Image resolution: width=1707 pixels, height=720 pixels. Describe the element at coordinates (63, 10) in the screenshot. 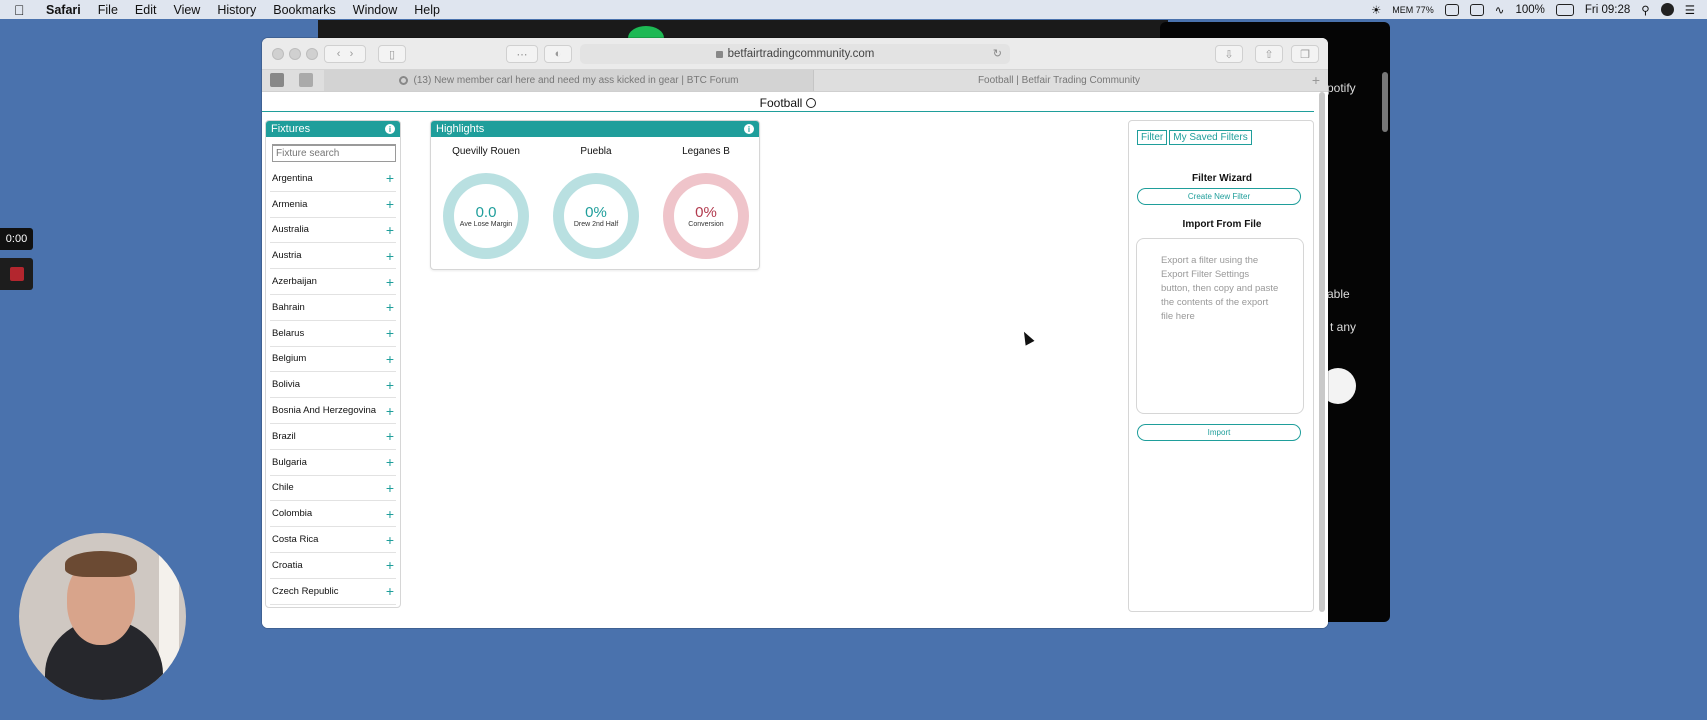

I see `menu-app: Safari` at that location.